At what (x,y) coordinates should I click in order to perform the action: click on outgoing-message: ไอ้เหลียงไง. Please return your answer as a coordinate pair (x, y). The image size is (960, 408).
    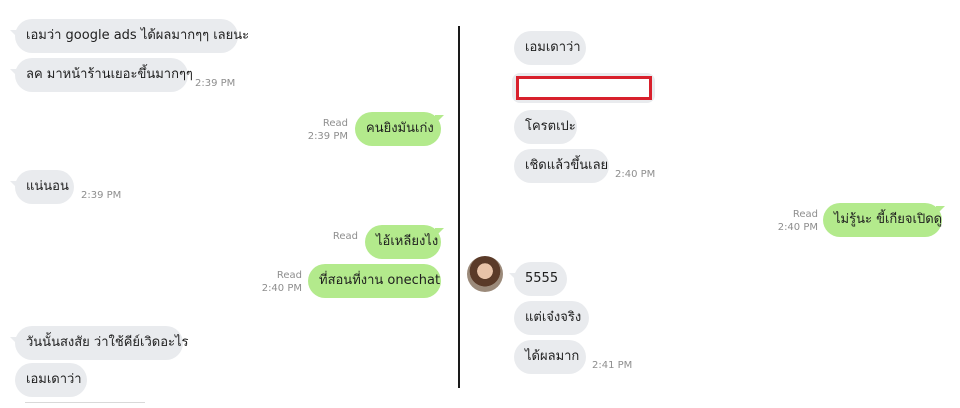
    Looking at the image, I should click on (403, 242).